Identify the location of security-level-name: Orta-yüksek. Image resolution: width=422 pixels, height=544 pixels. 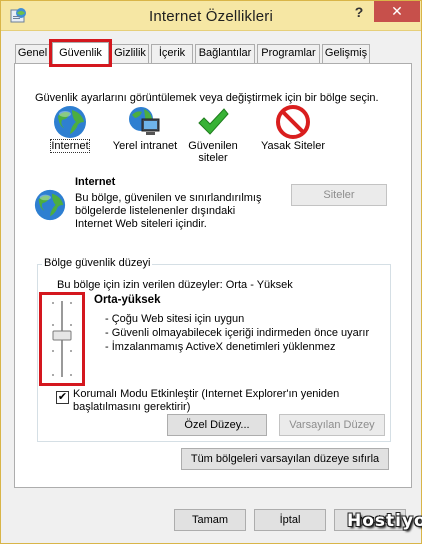
(127, 300).